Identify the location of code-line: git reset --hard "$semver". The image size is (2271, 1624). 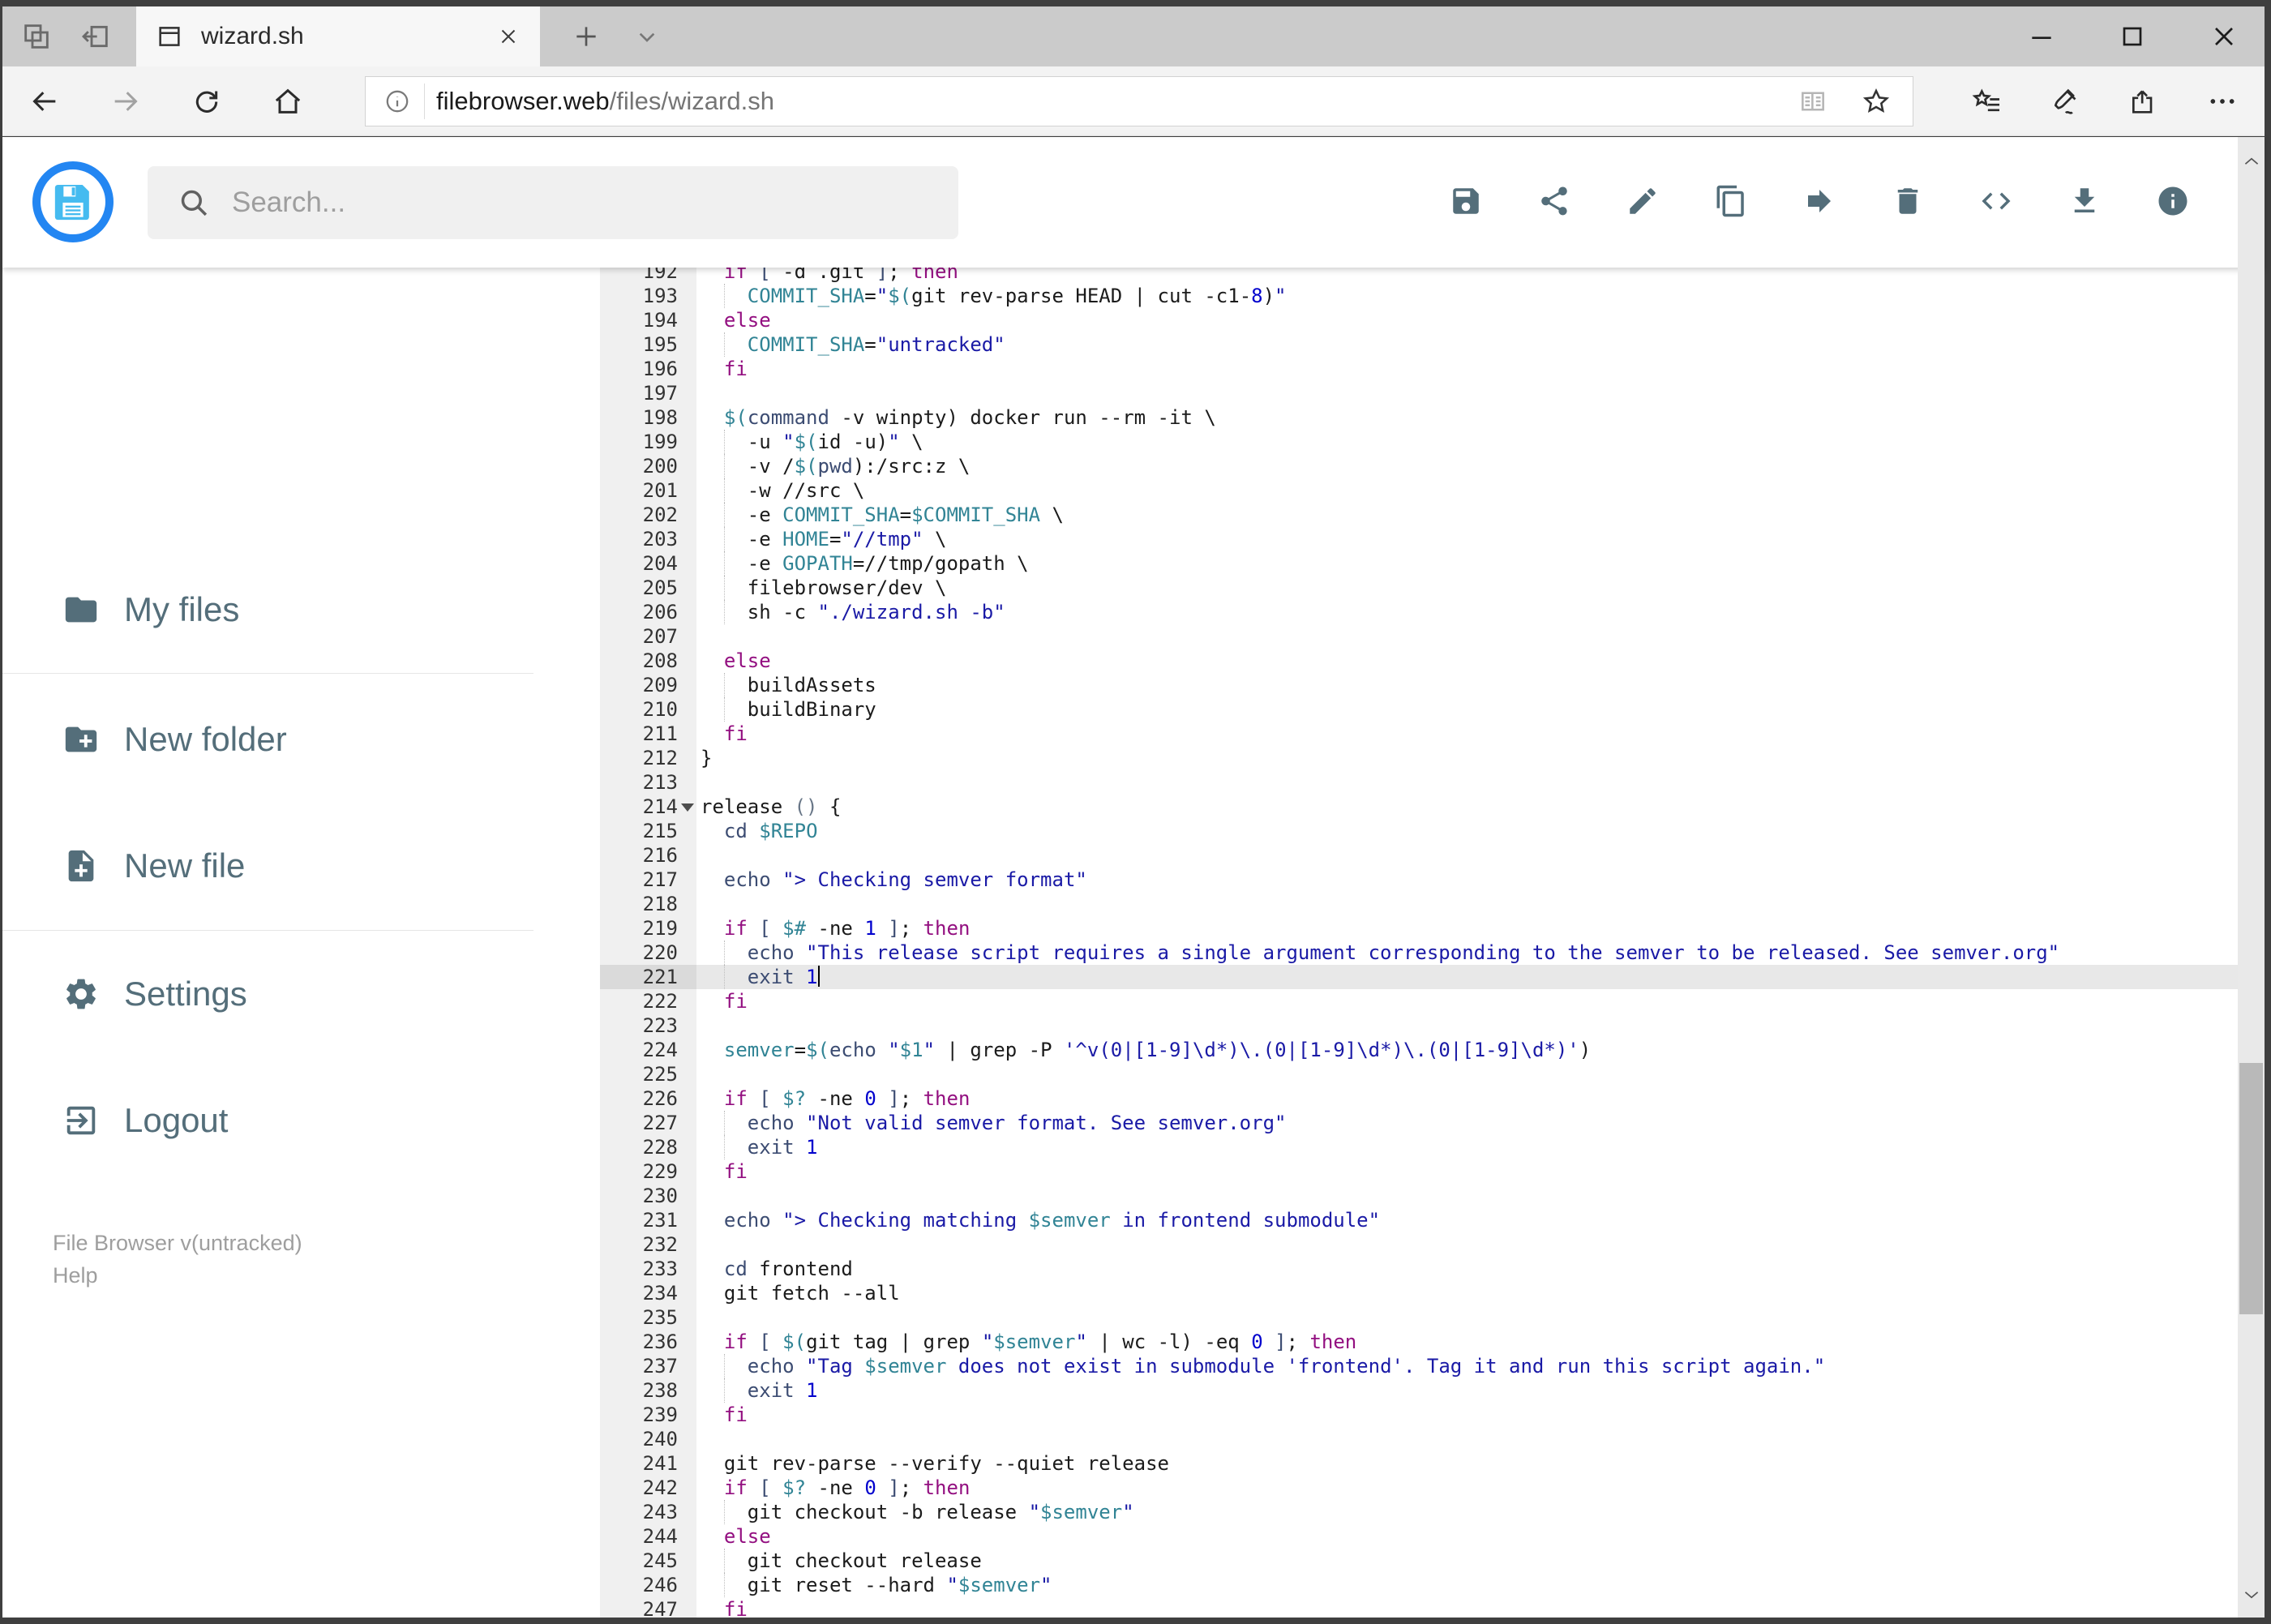
(1467, 1585).